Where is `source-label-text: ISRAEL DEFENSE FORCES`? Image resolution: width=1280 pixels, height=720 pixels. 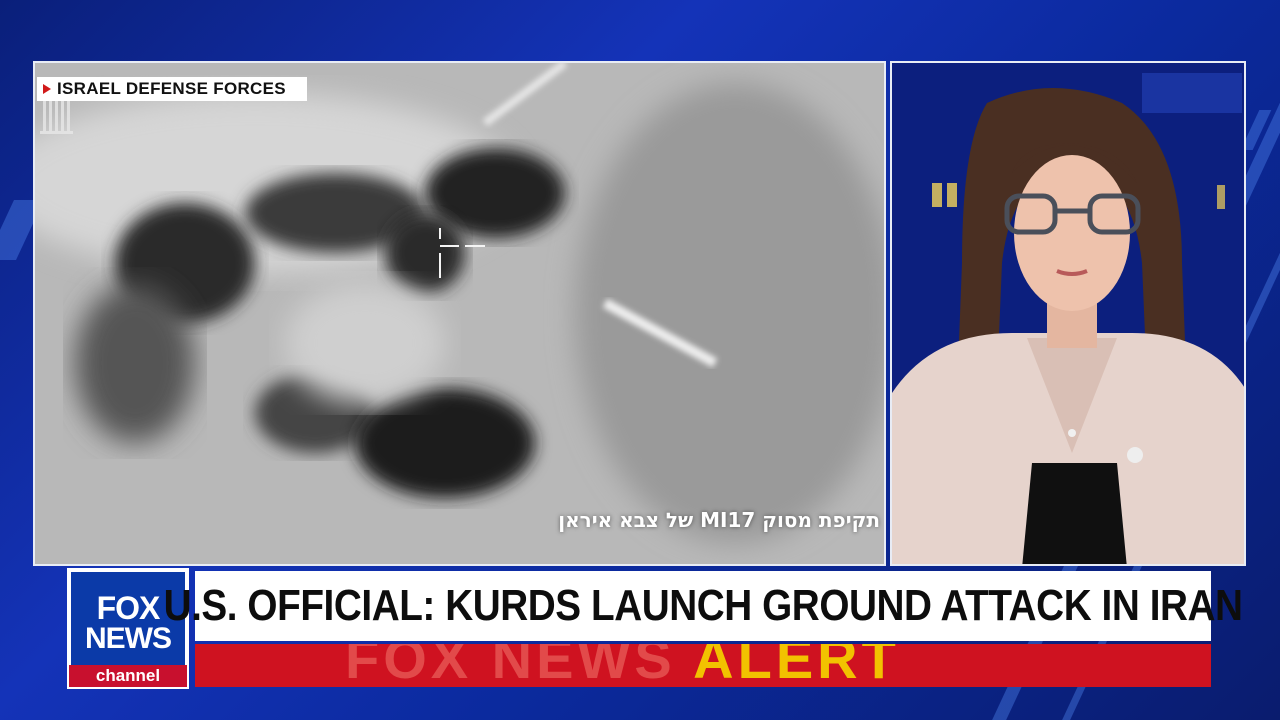
source-label-text: ISRAEL DEFENSE FORCES is located at coordinates (171, 88).